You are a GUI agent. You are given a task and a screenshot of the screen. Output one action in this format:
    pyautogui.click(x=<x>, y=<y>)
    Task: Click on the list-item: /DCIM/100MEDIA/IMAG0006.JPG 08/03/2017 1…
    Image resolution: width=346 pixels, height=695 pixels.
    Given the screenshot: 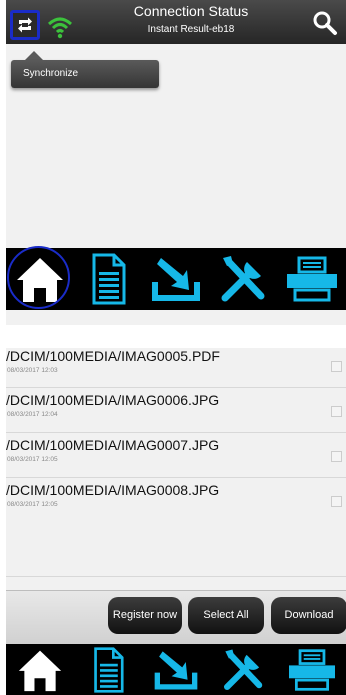 What is the action you would take?
    pyautogui.click(x=176, y=410)
    